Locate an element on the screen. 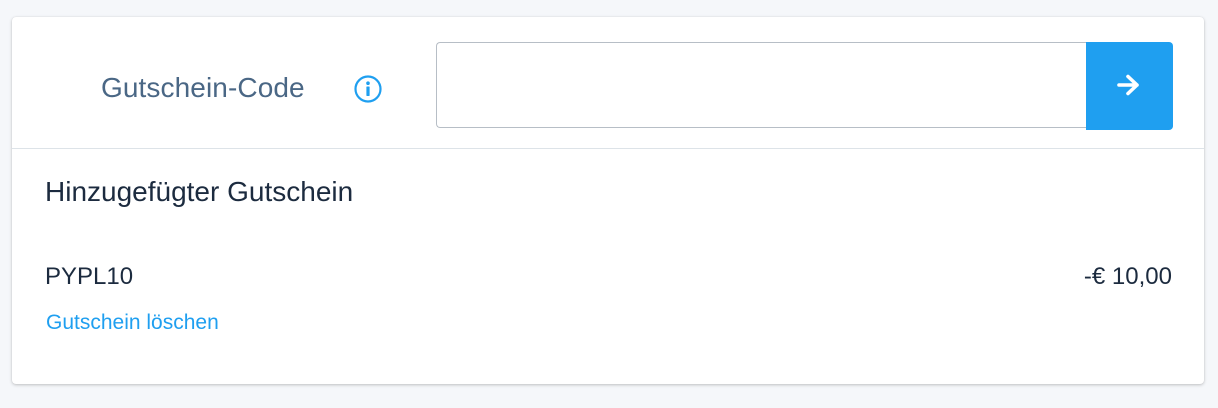 The height and width of the screenshot is (408, 1218). applied-coupon-code: PYPL10 is located at coordinates (89, 276).